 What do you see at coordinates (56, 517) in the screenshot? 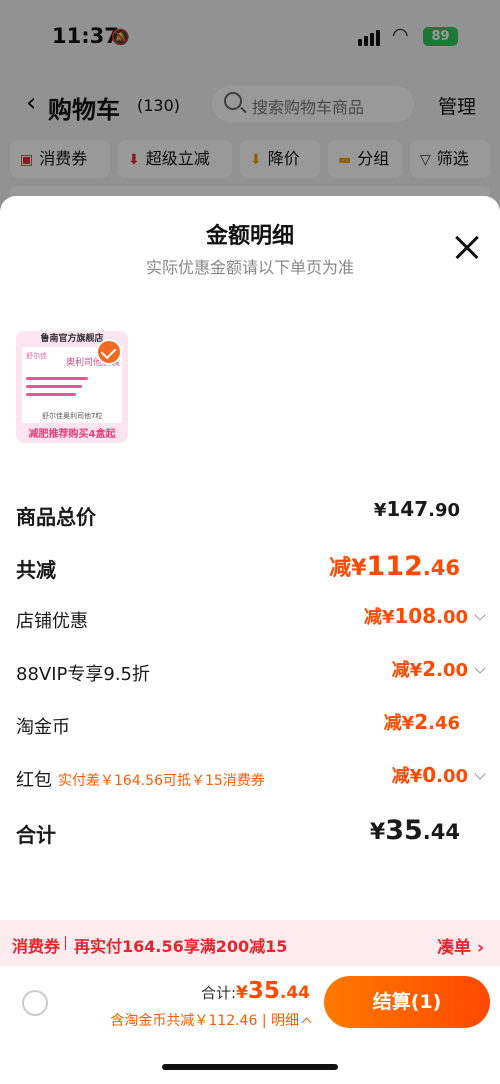
I see `row-label: 商品总价` at bounding box center [56, 517].